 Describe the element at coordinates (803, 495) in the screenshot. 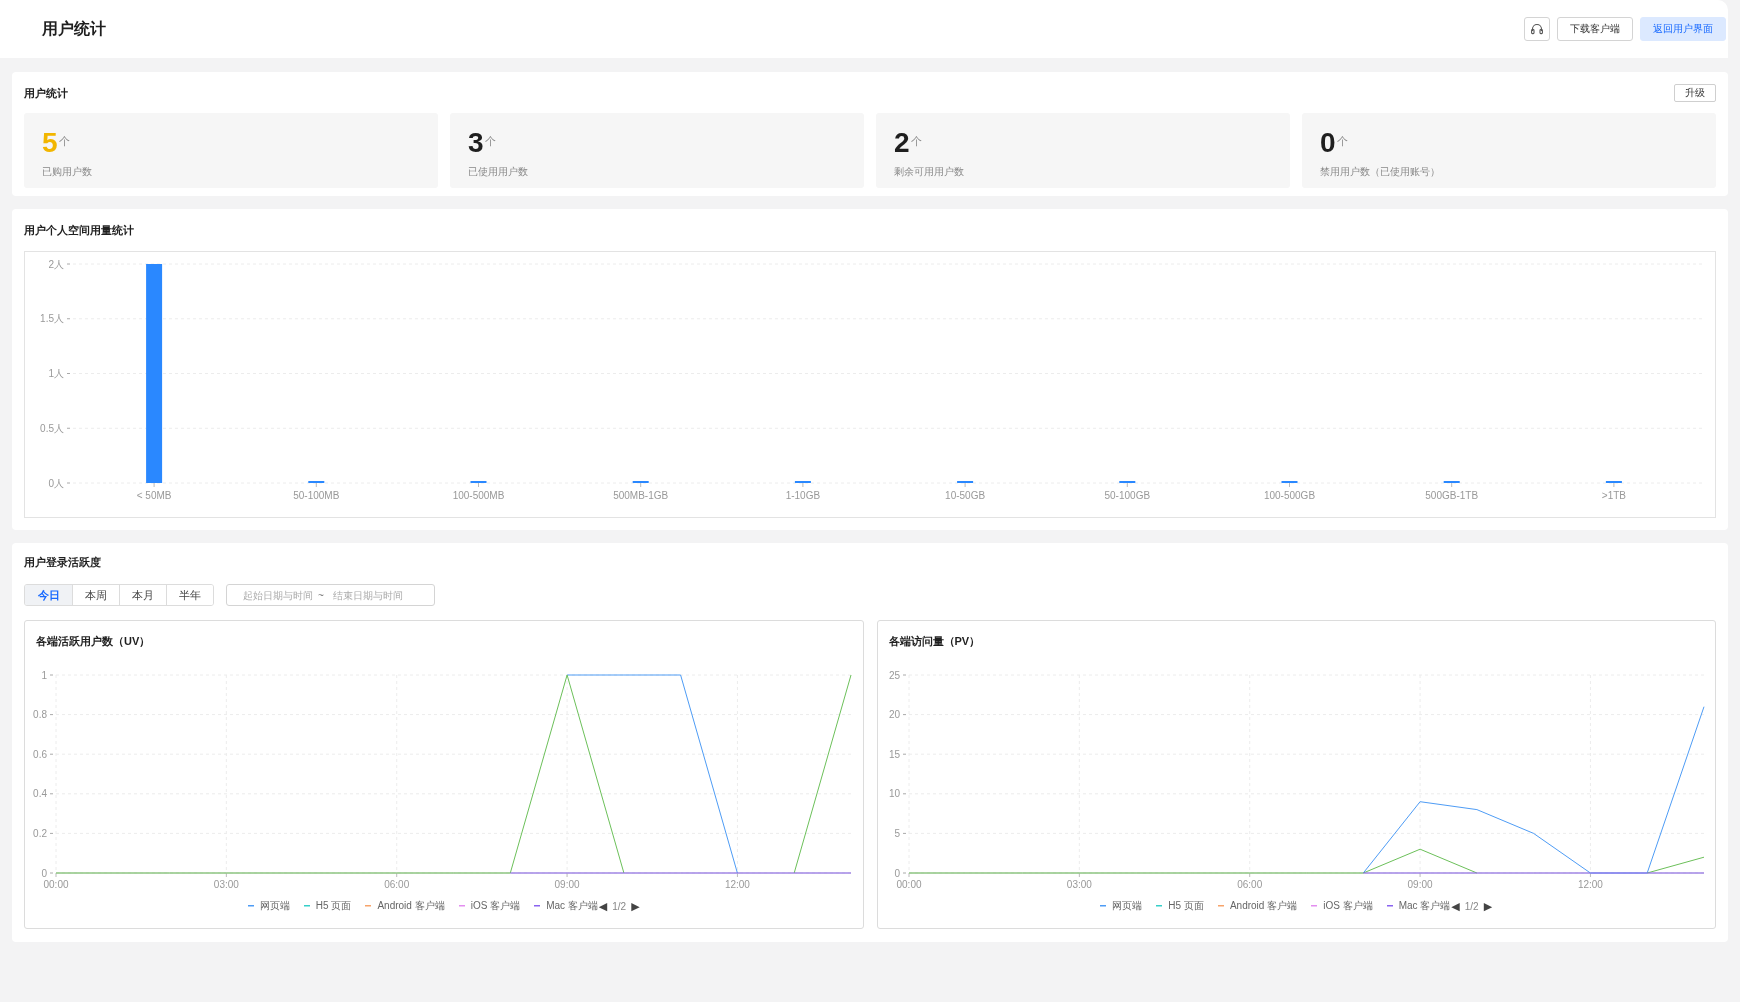

I see `axis-label: 1-10GB` at that location.